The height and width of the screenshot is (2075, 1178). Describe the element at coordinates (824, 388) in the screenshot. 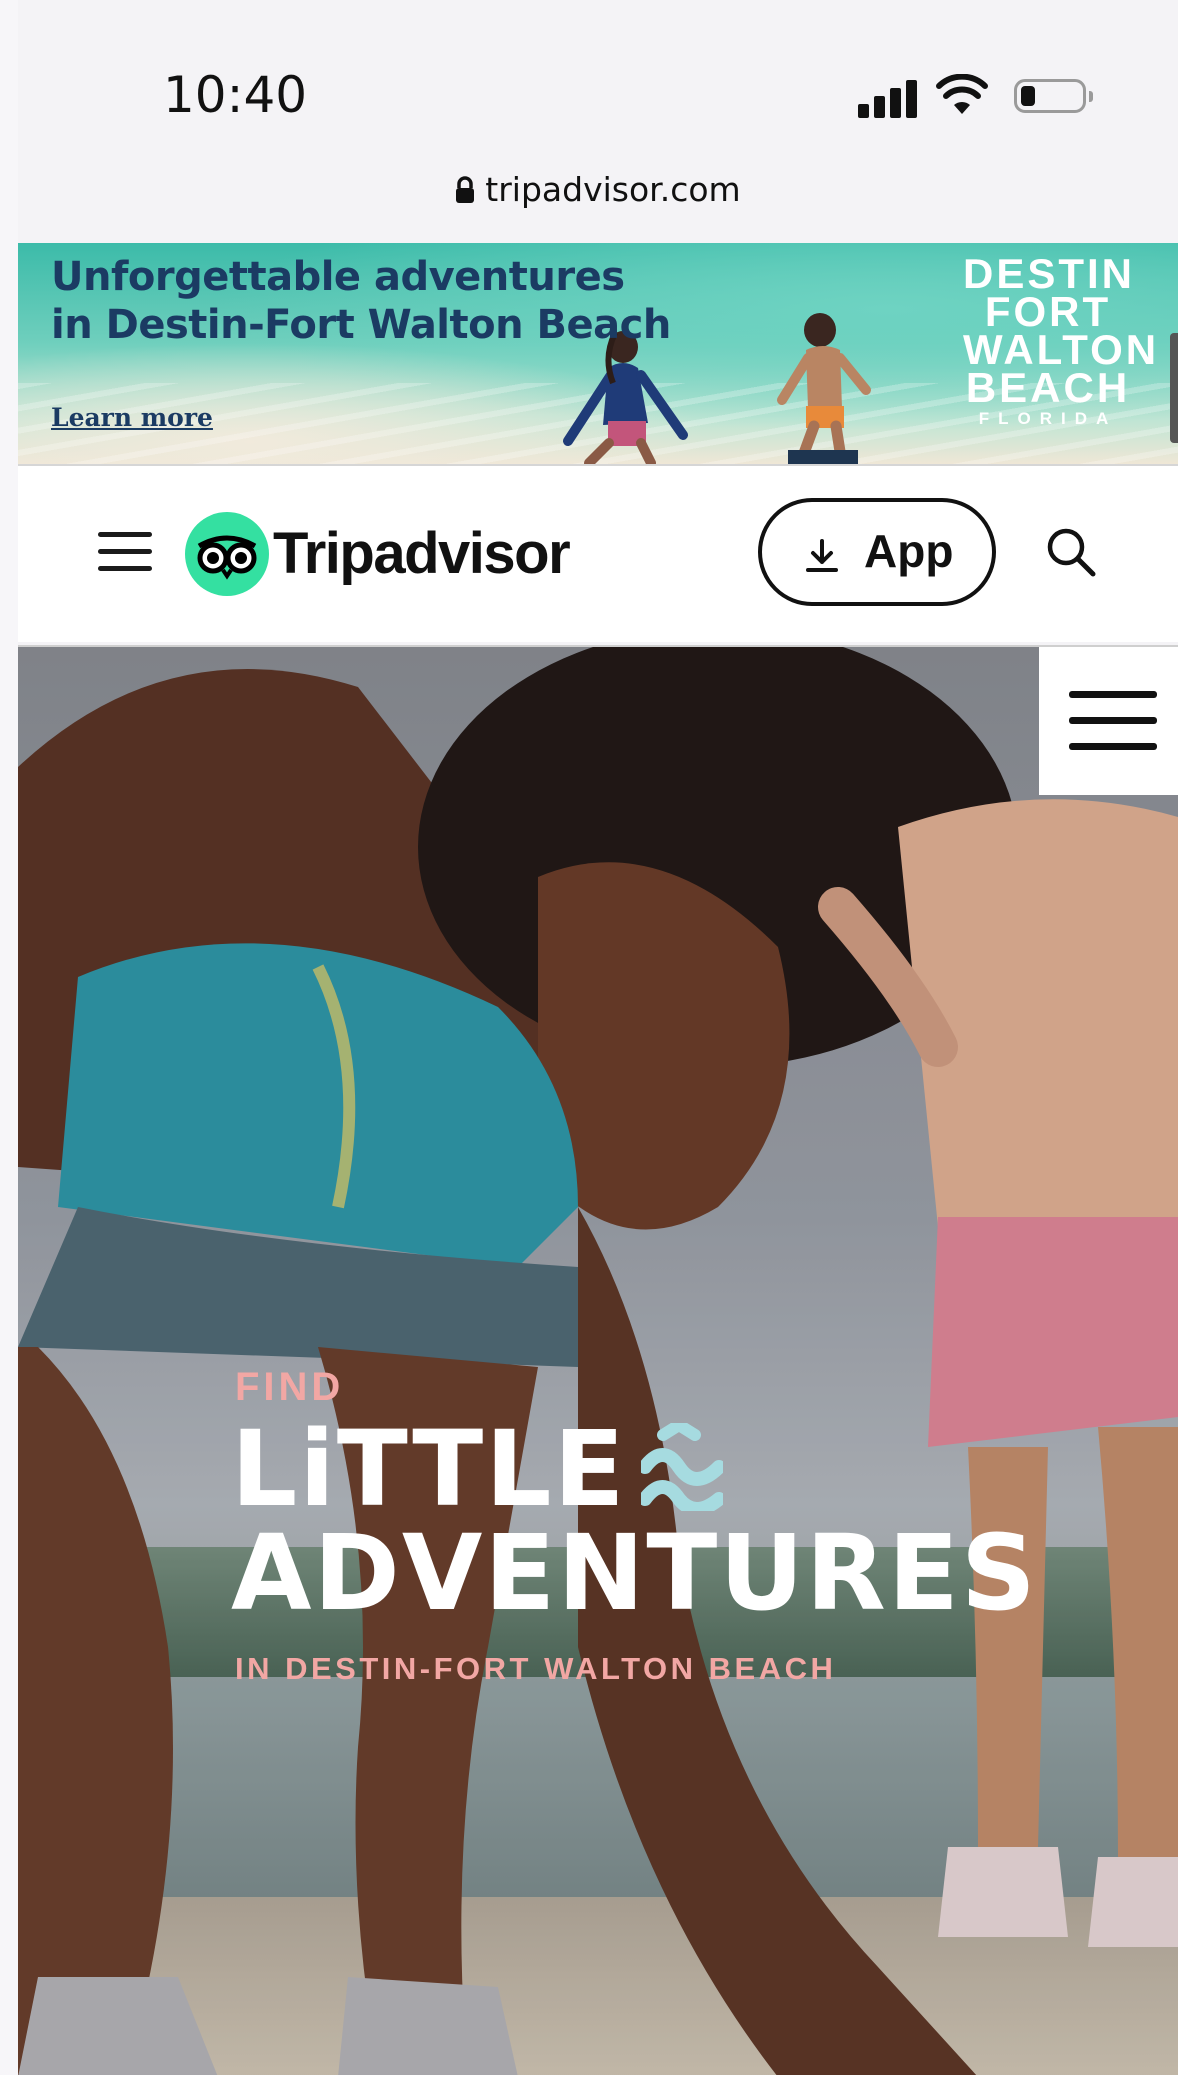

I see `child-standing-image` at that location.